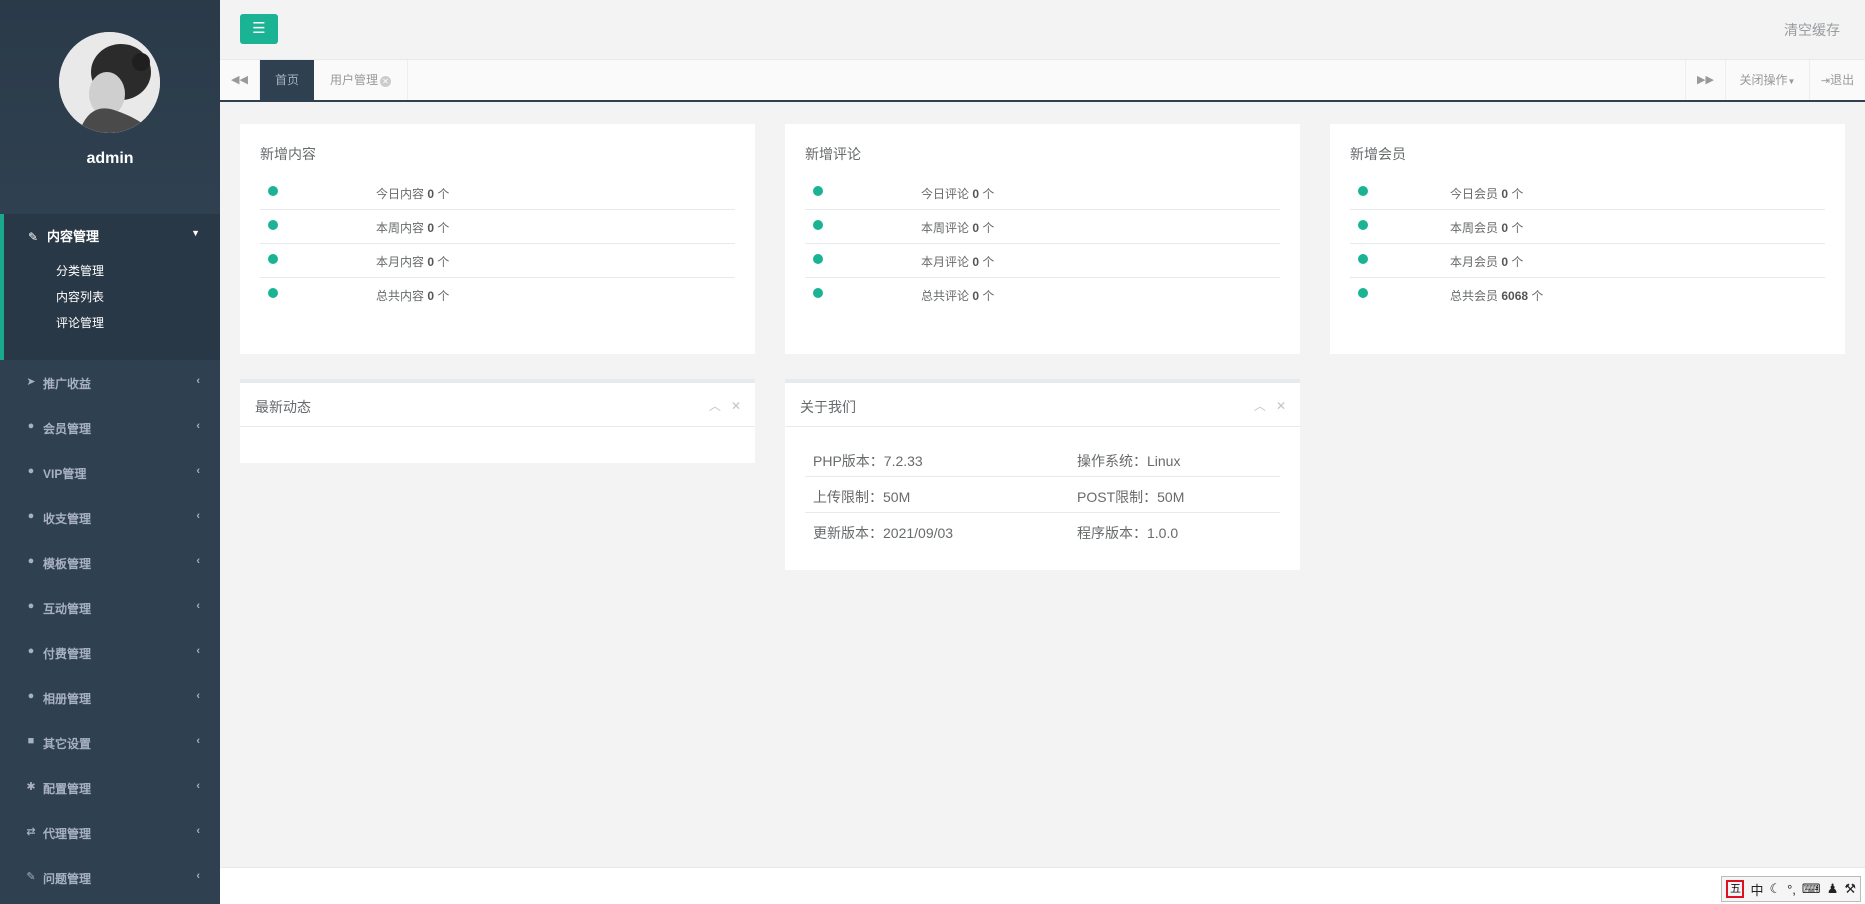  Describe the element at coordinates (1705, 80) in the screenshot. I see `tabs-scroll-right-button: ▶▶` at that location.